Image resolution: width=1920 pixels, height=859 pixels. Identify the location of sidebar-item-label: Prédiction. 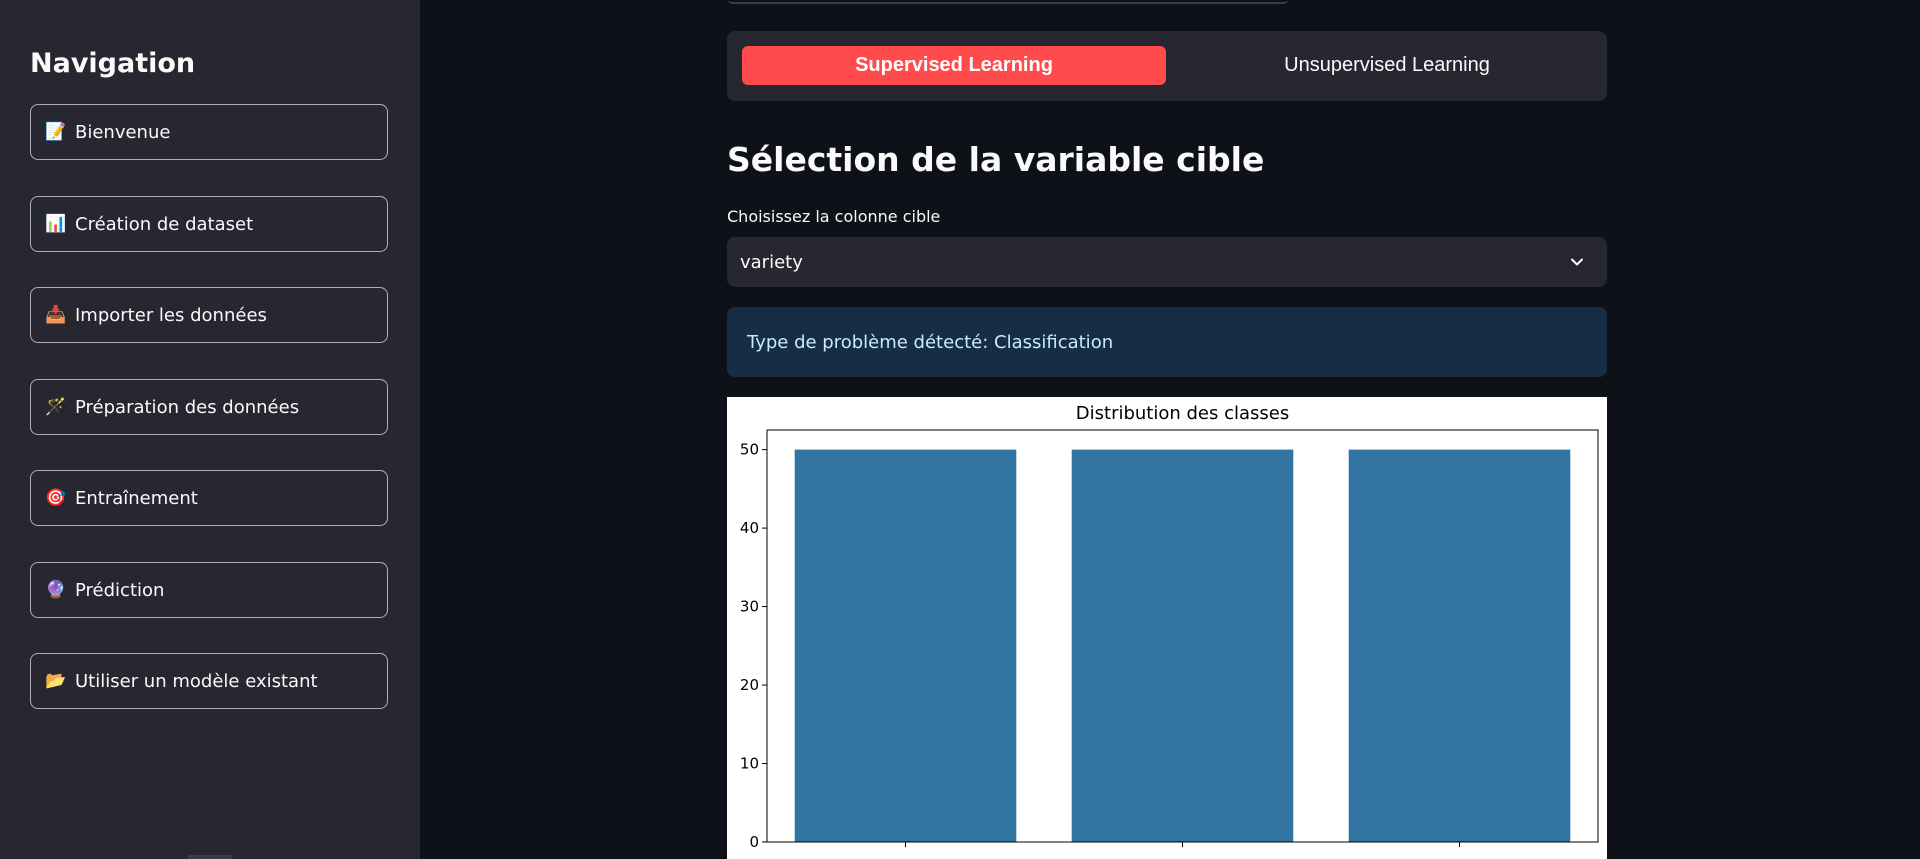
(120, 590).